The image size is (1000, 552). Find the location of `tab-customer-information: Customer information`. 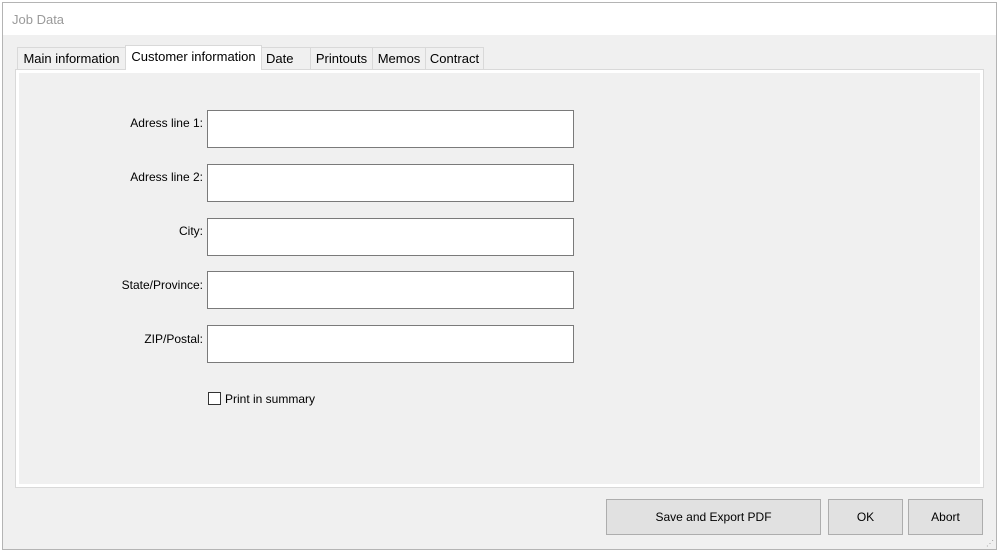

tab-customer-information: Customer information is located at coordinates (193, 57).